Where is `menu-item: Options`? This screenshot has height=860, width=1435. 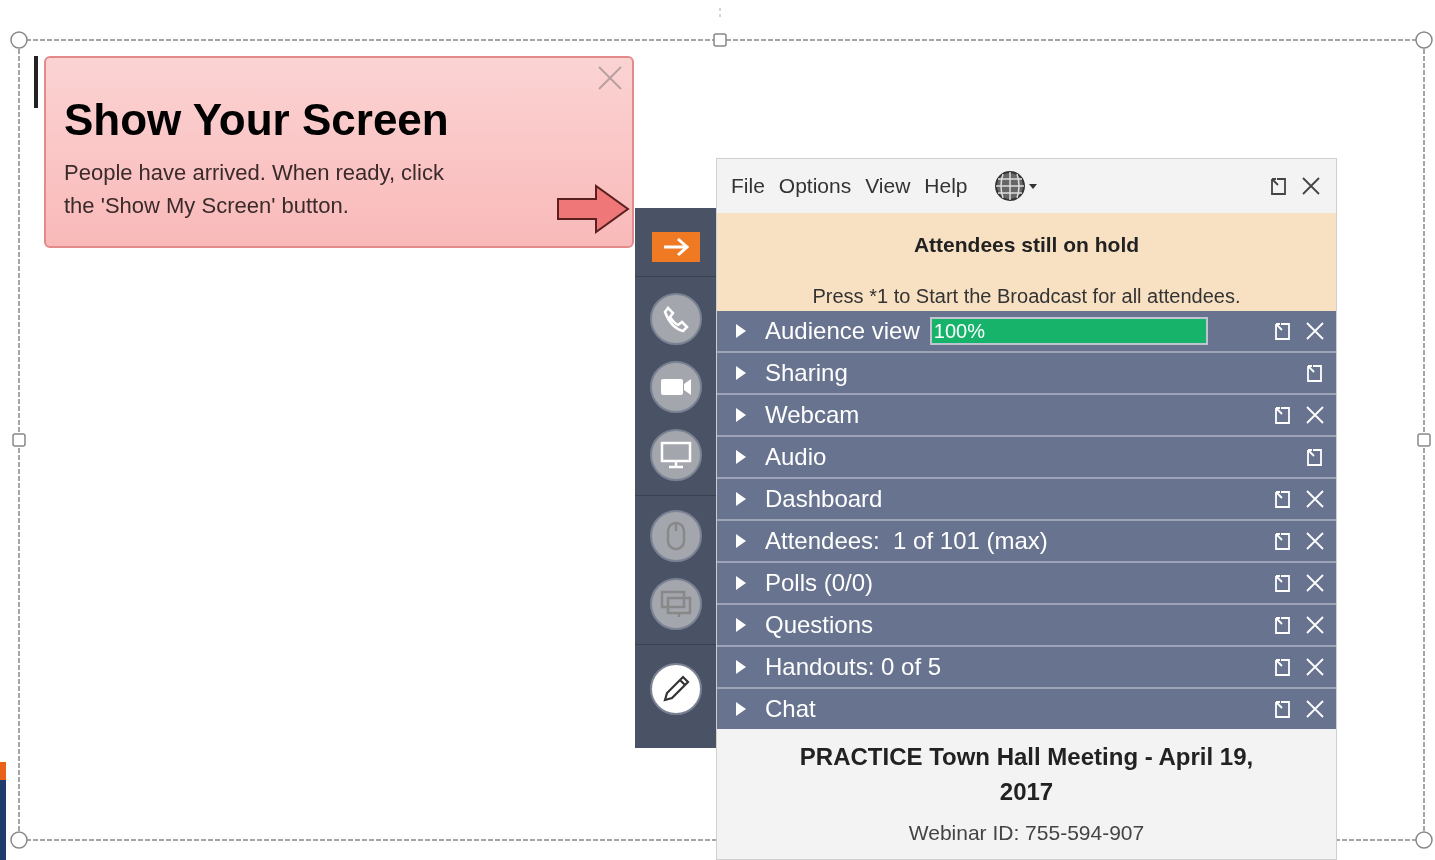
menu-item: Options is located at coordinates (815, 186).